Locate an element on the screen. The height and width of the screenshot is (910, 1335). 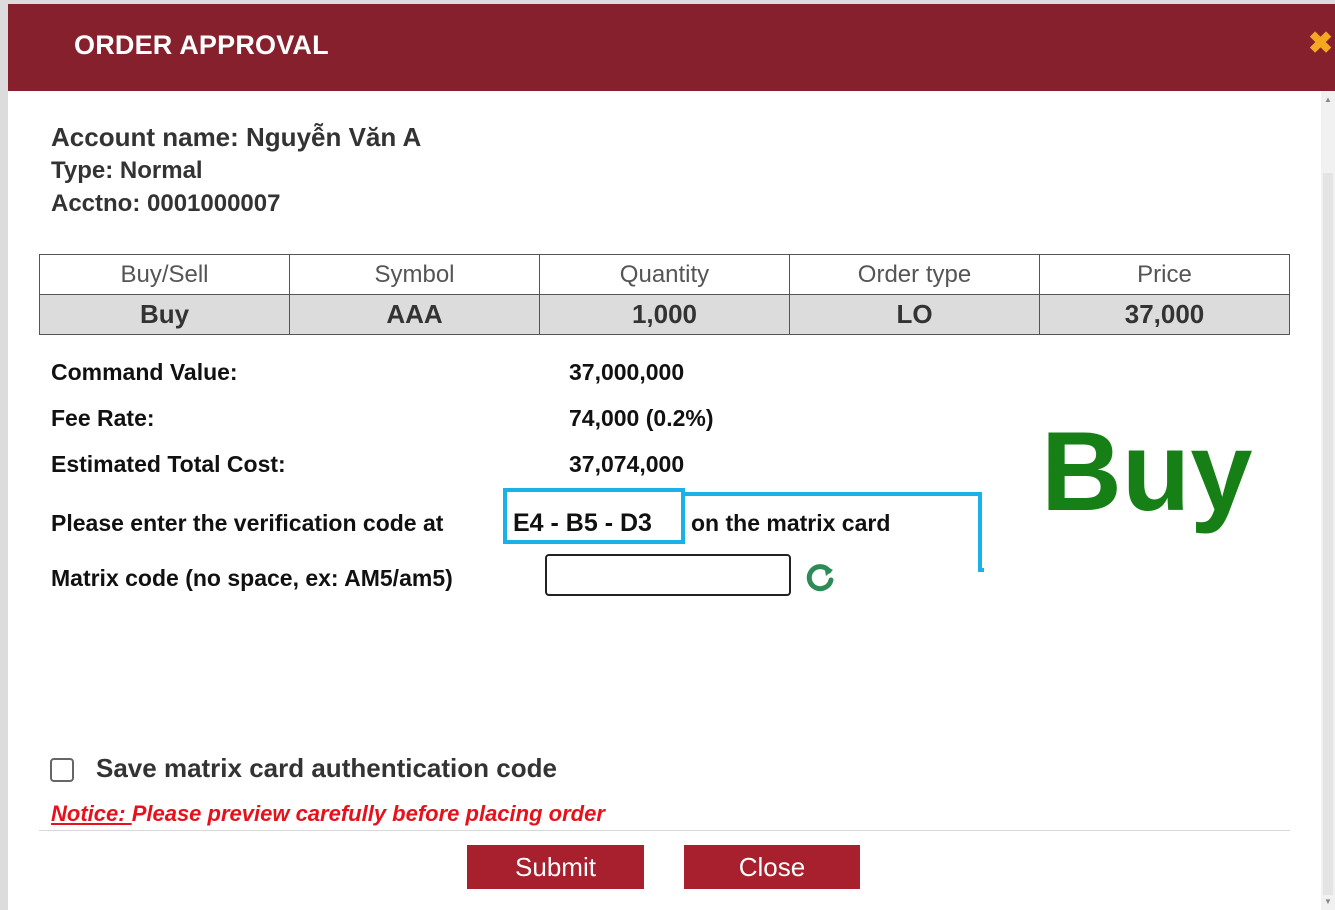
cell-order-type: LO is located at coordinates (914, 314).